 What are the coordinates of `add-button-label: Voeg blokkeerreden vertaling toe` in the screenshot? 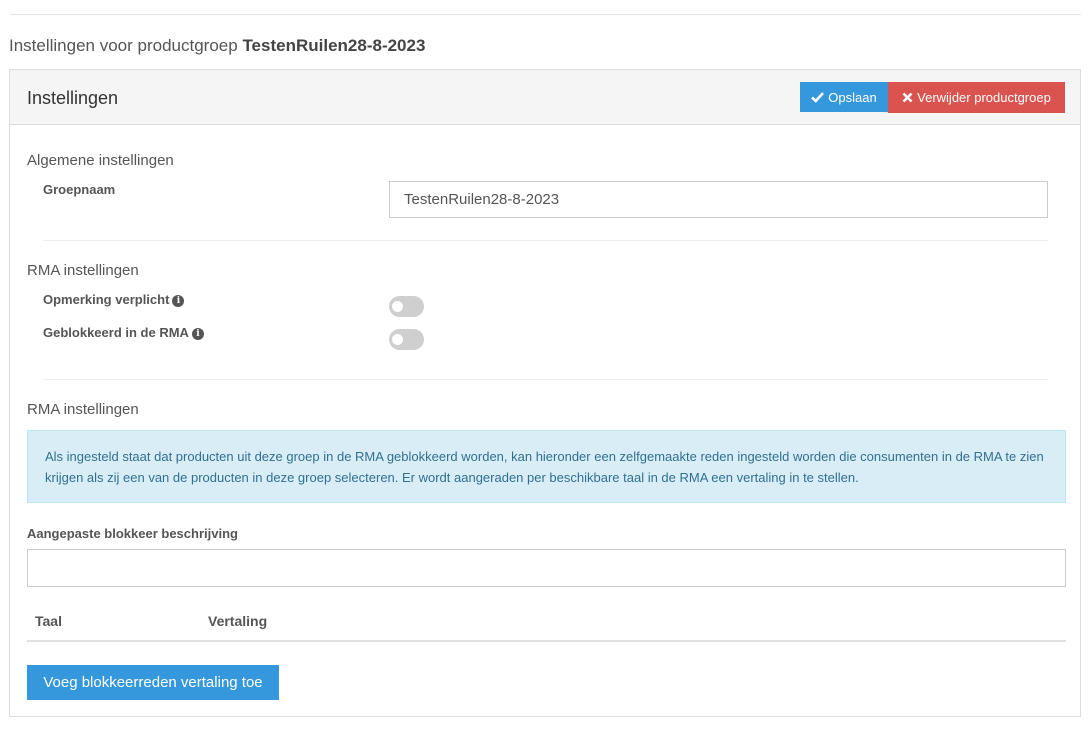 It's located at (153, 682).